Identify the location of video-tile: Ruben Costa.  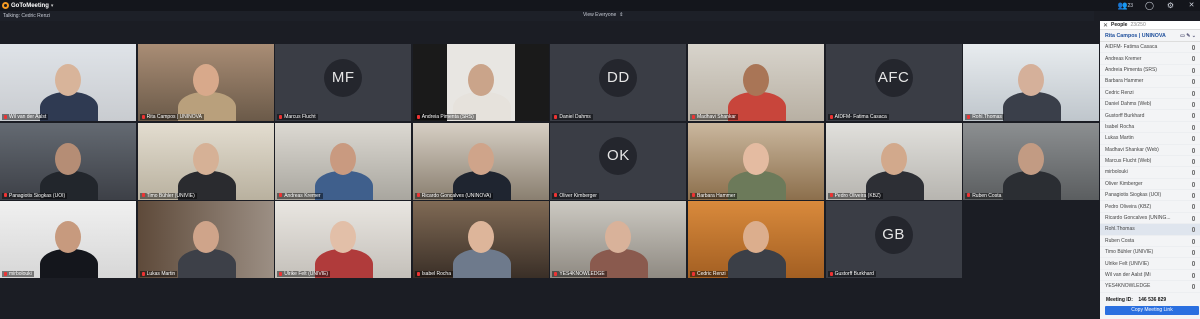
(1031, 161).